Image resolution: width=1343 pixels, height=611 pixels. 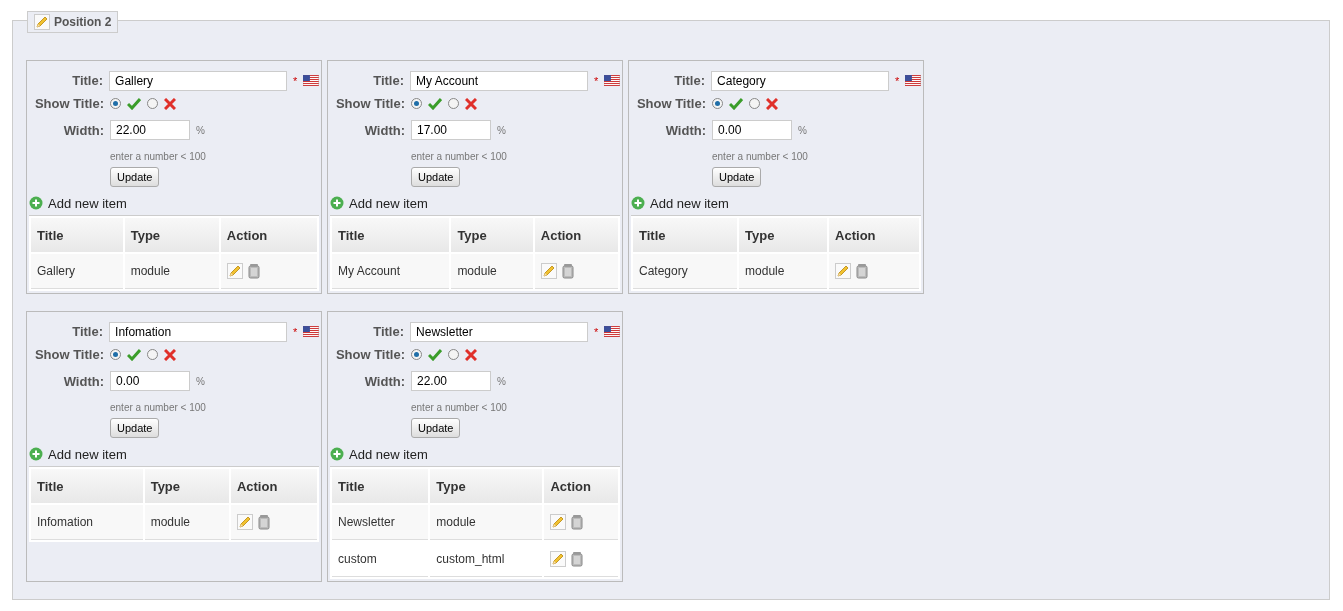 What do you see at coordinates (800, 80) in the screenshot?
I see `title-input: Category` at bounding box center [800, 80].